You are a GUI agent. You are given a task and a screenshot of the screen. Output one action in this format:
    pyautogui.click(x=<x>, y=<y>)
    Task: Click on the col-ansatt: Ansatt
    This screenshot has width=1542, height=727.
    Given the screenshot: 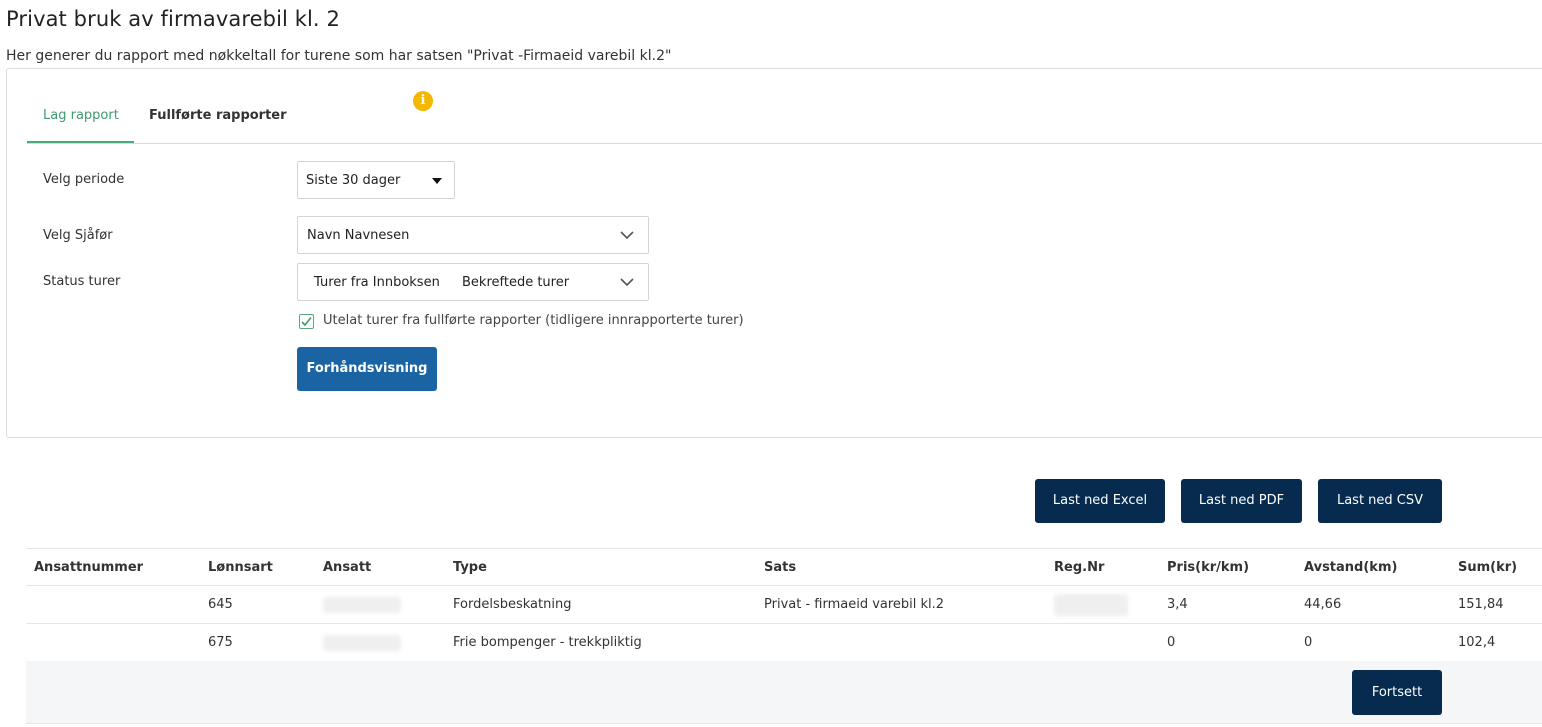 What is the action you would take?
    pyautogui.click(x=380, y=567)
    